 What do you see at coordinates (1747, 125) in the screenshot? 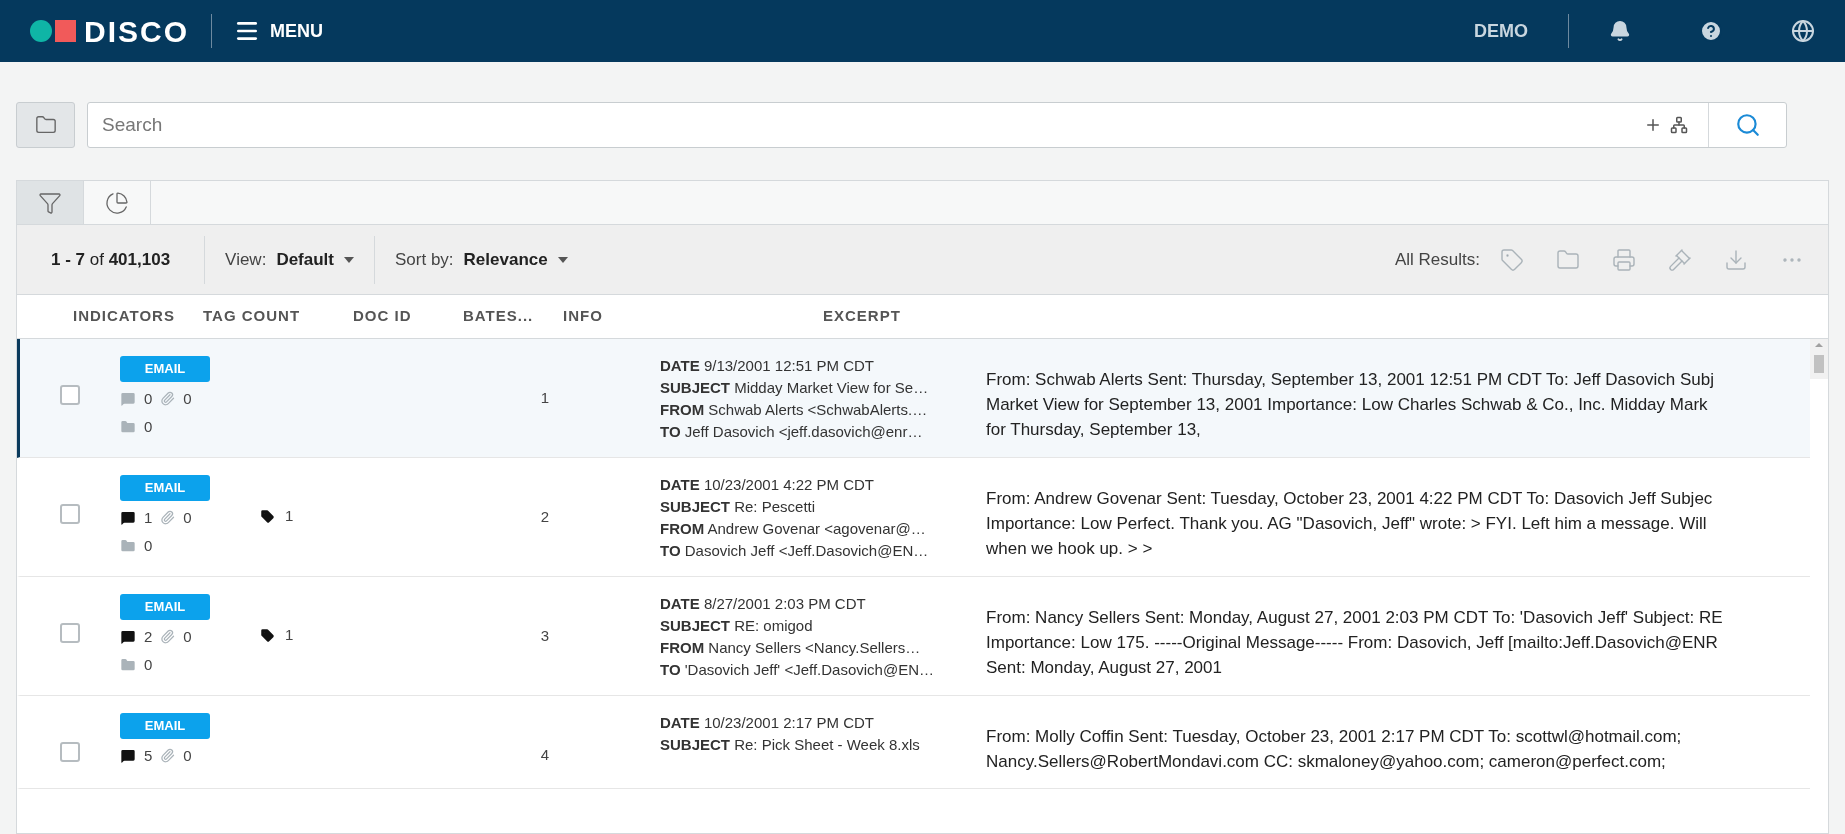
I see `search-icon` at bounding box center [1747, 125].